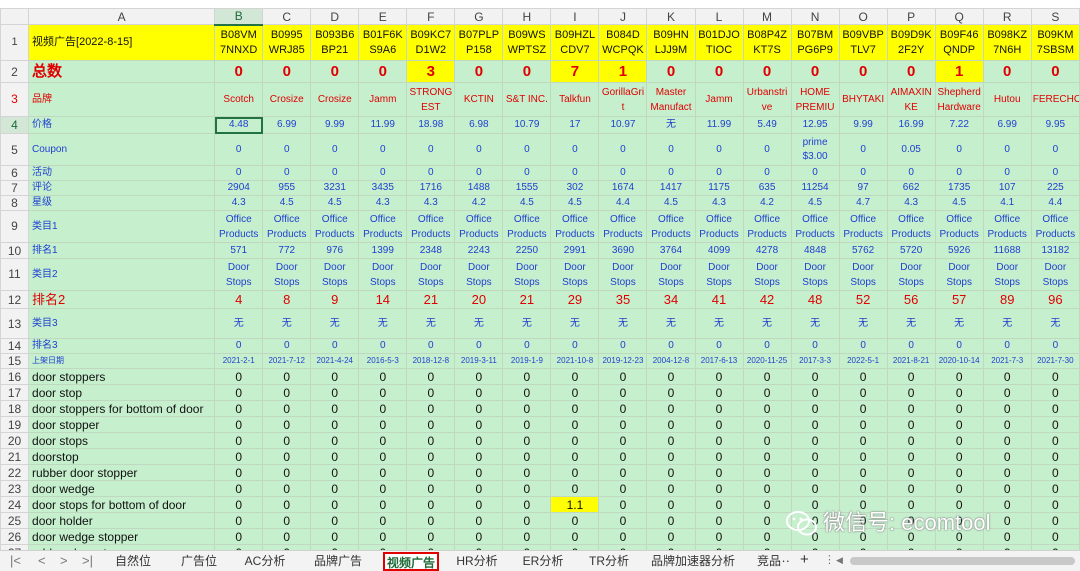 The image size is (1080, 571). I want to click on row-number: 25, so click(15, 520).